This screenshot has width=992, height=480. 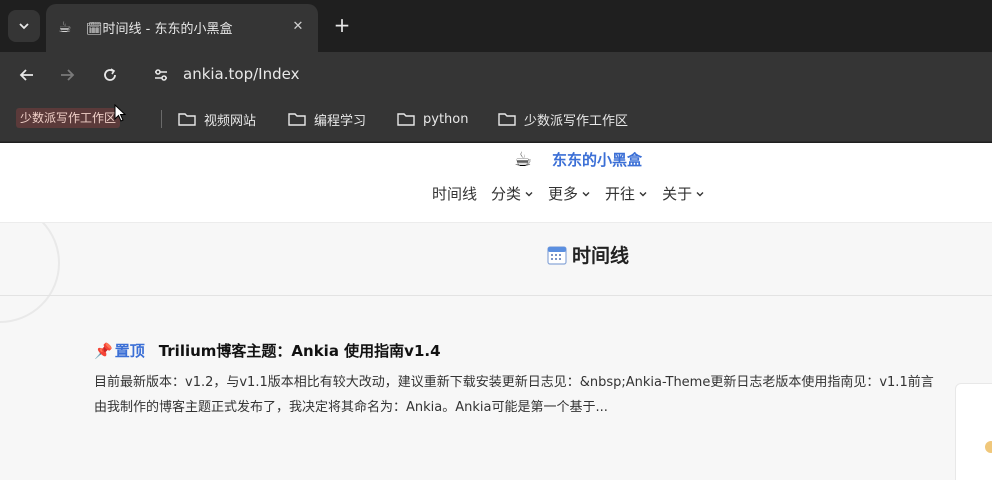 I want to click on close-tab-icon: ✕, so click(x=298, y=27).